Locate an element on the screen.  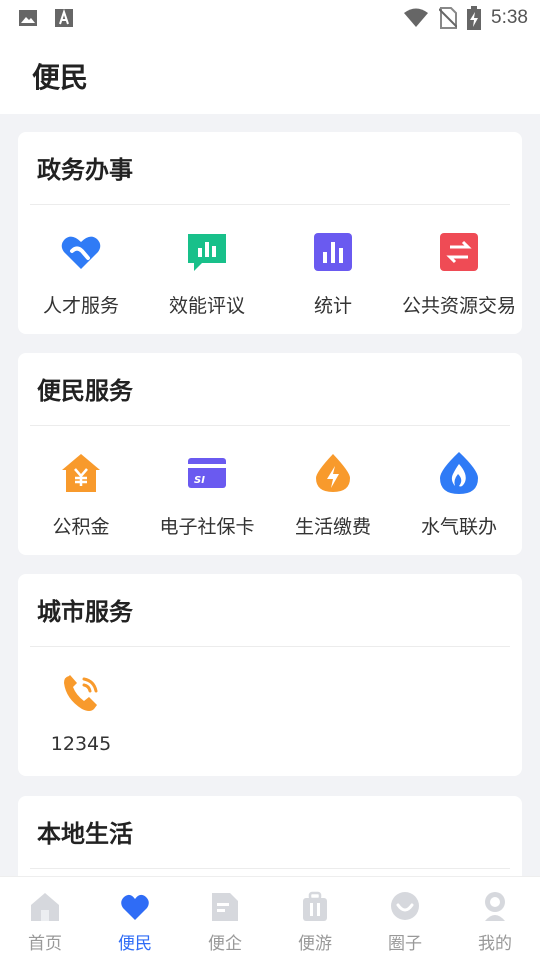
heart-icon is located at coordinates (135, 907).